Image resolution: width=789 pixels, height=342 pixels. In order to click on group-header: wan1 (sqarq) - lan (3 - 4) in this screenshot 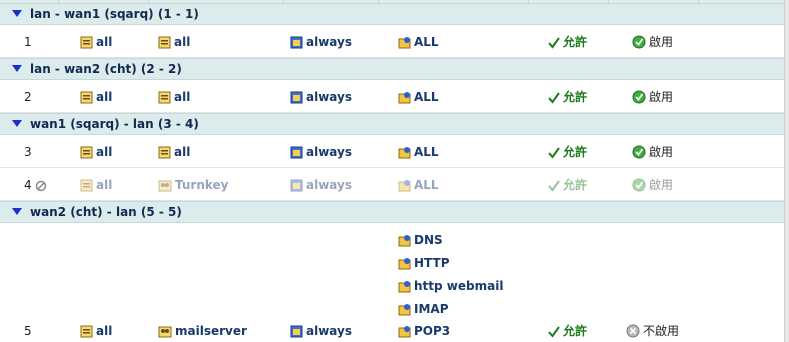, I will do `click(392, 124)`.